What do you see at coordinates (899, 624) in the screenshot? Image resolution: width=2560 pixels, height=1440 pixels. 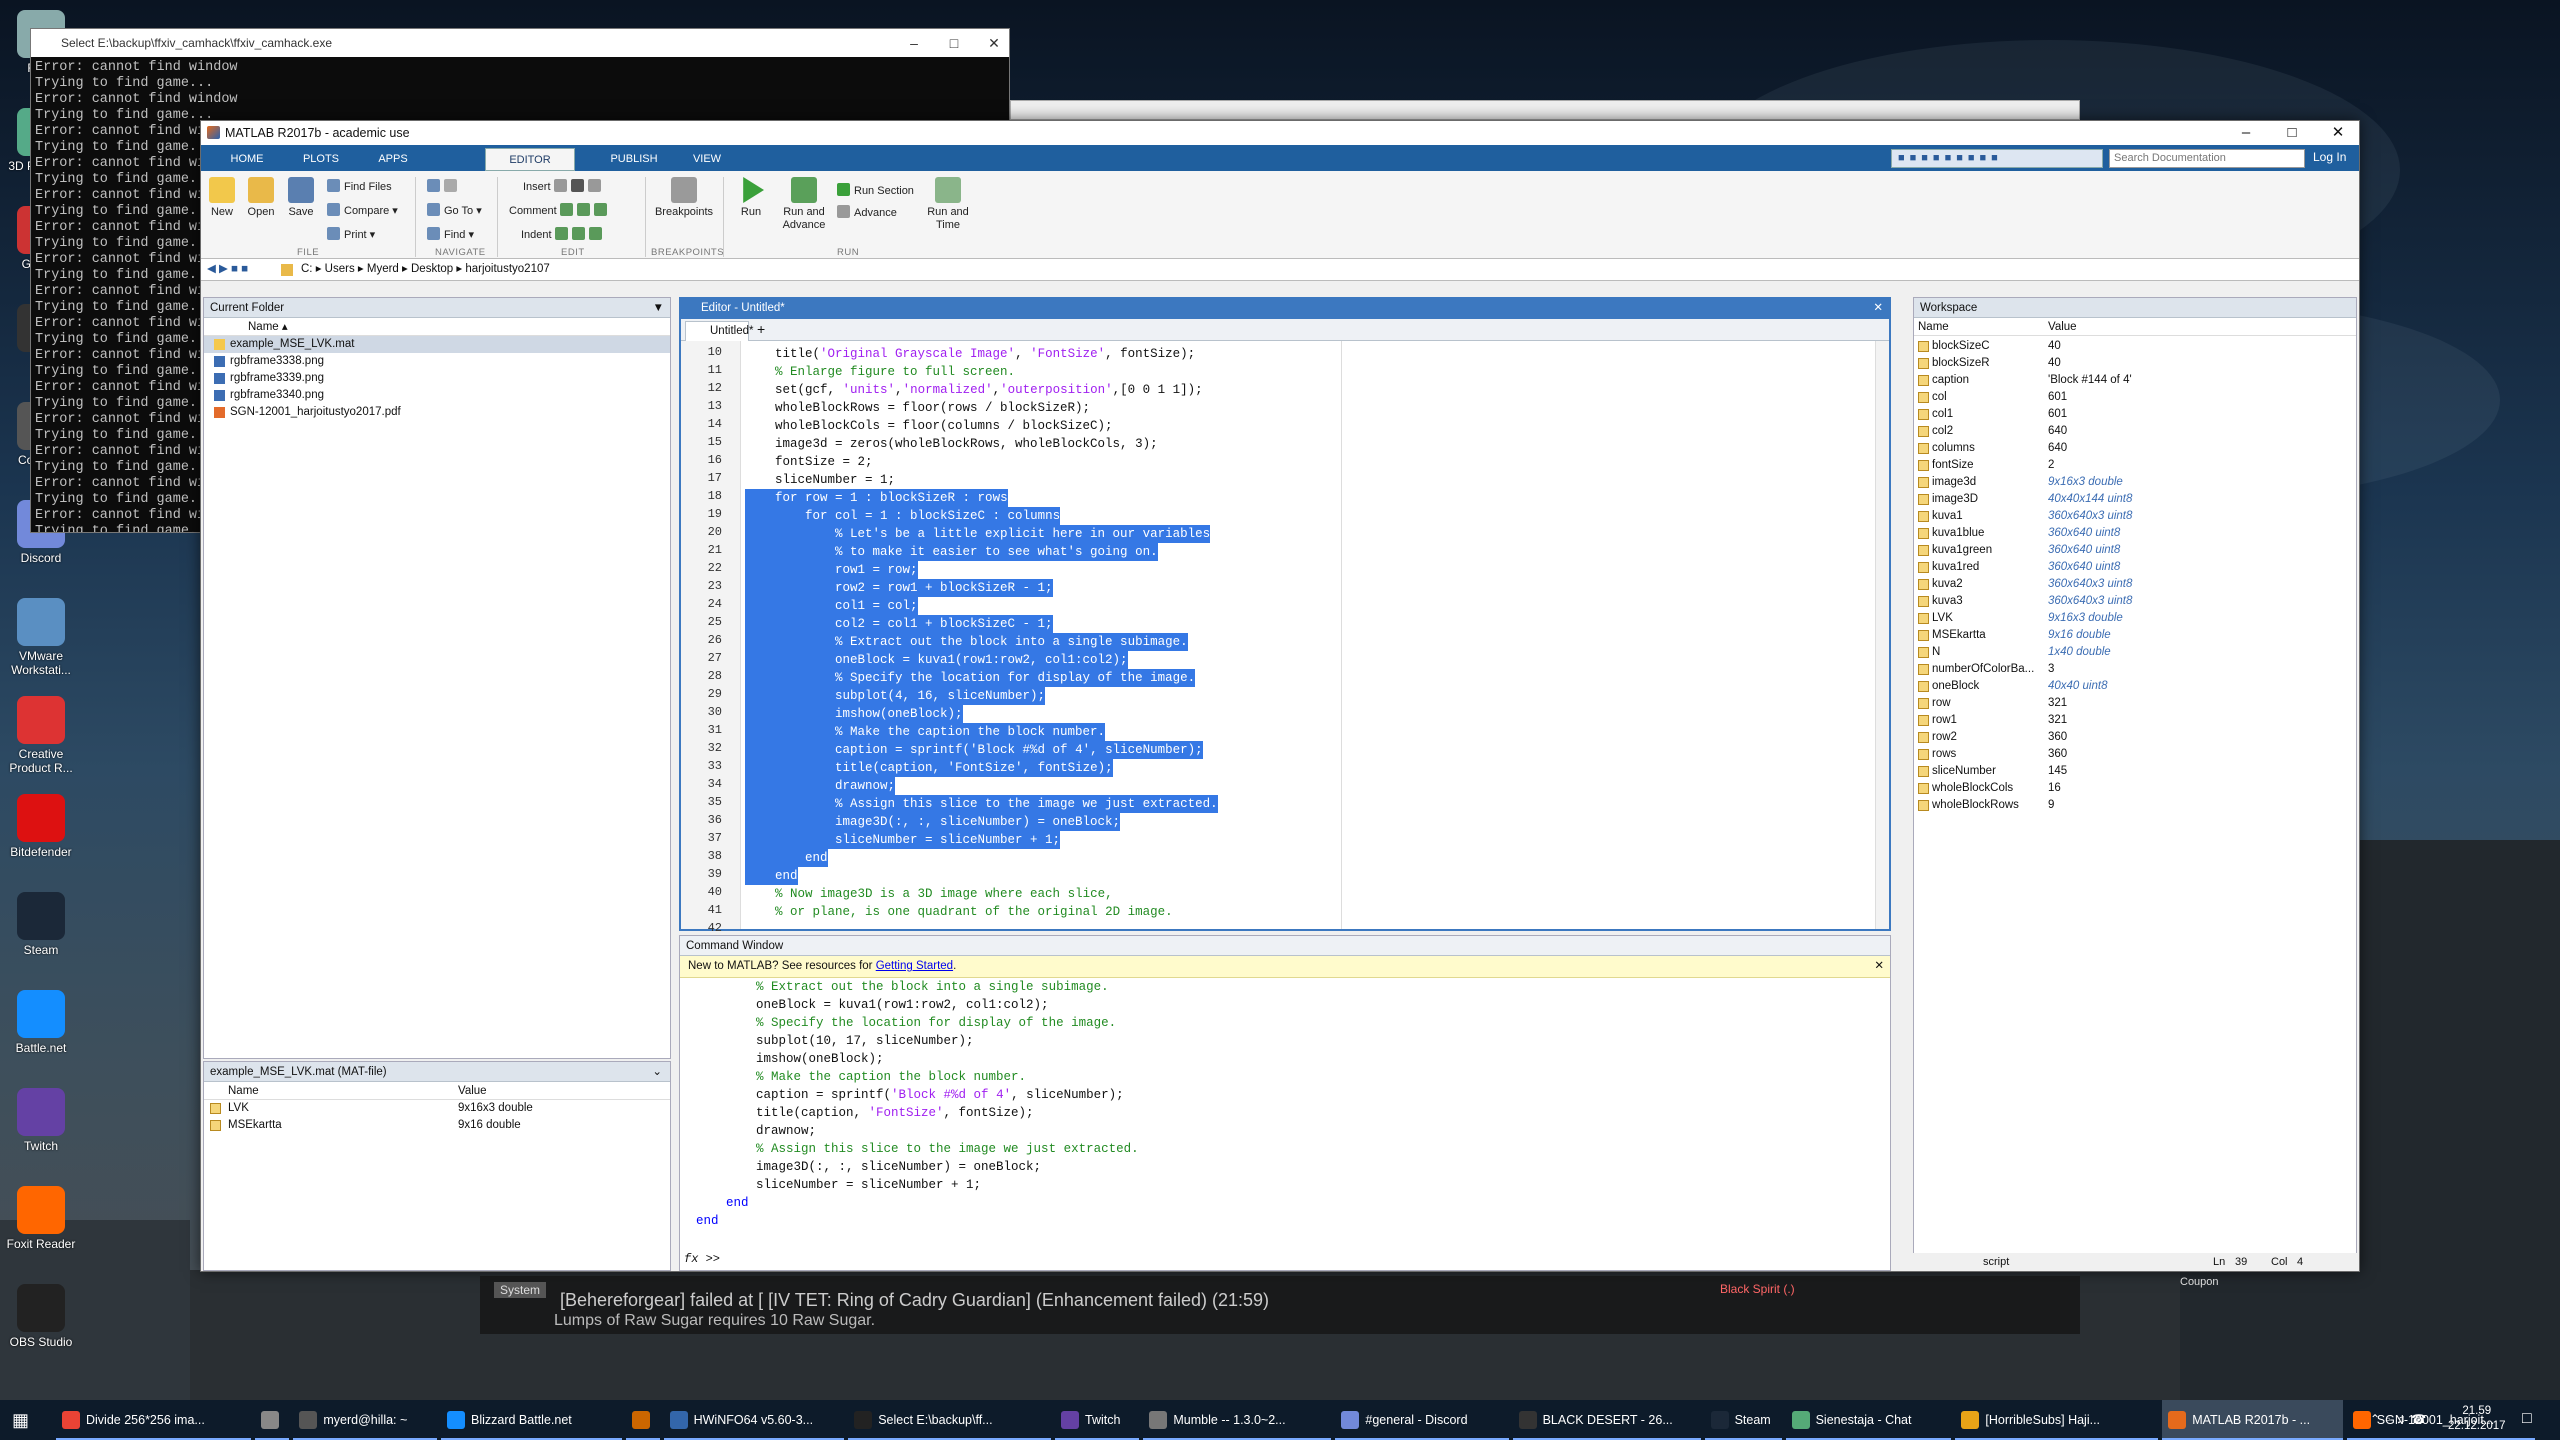 I see `code-line: col2 = col1 + blockSizeC - 1;` at bounding box center [899, 624].